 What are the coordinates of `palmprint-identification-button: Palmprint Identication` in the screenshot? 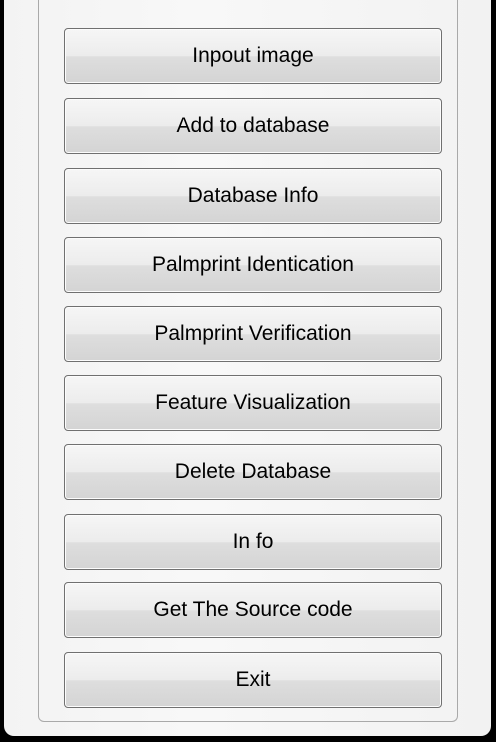 It's located at (253, 265).